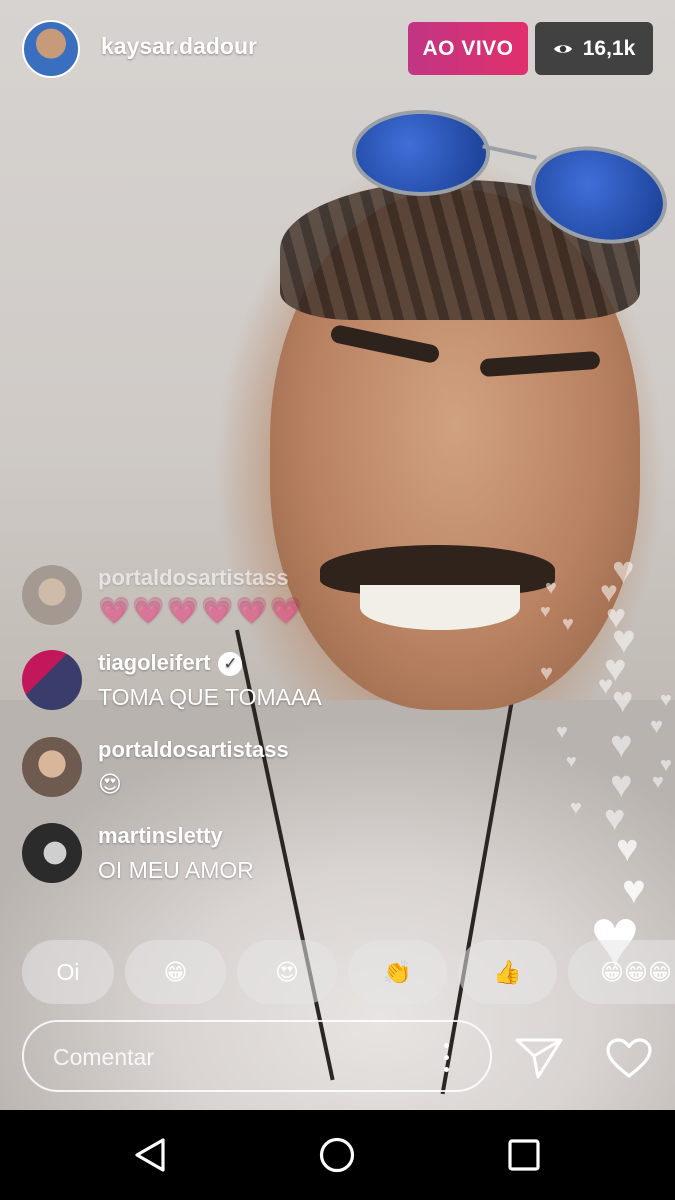  I want to click on video-glasses-bridge, so click(509, 152).